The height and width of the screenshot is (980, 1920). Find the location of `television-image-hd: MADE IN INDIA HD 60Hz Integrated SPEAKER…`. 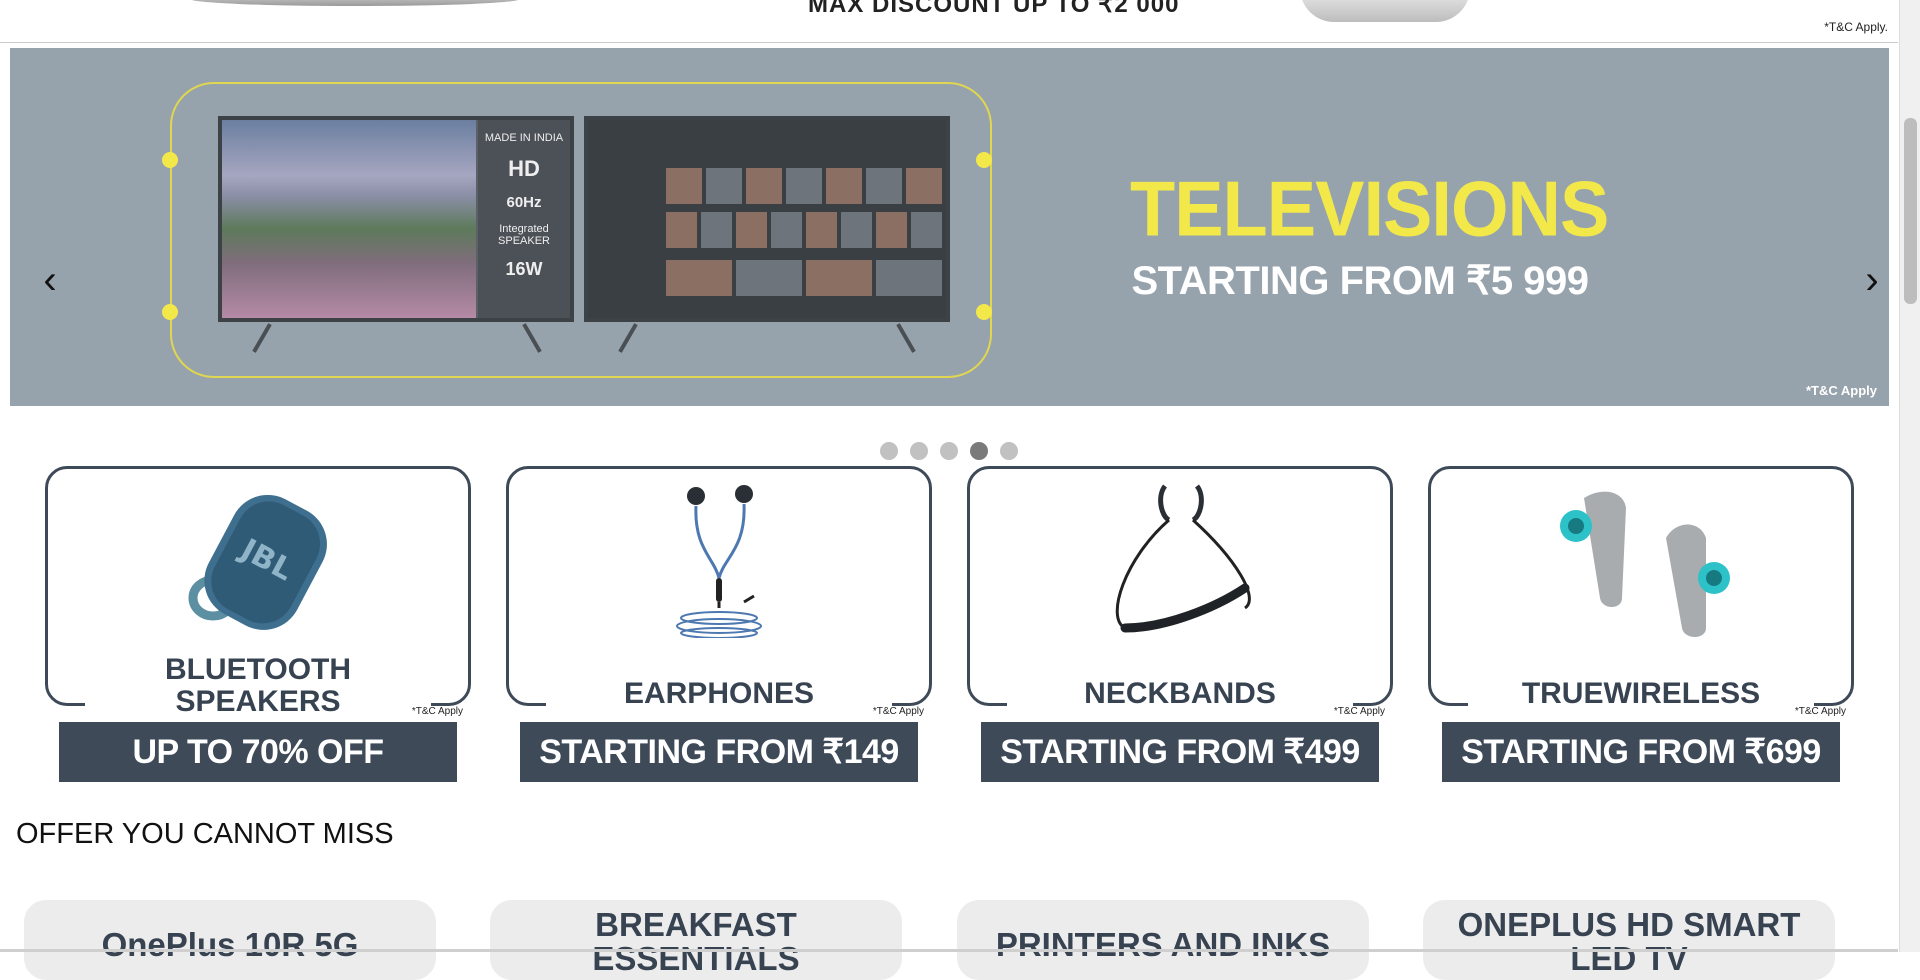

television-image-hd: MADE IN INDIA HD 60Hz Integrated SPEAKER… is located at coordinates (396, 219).